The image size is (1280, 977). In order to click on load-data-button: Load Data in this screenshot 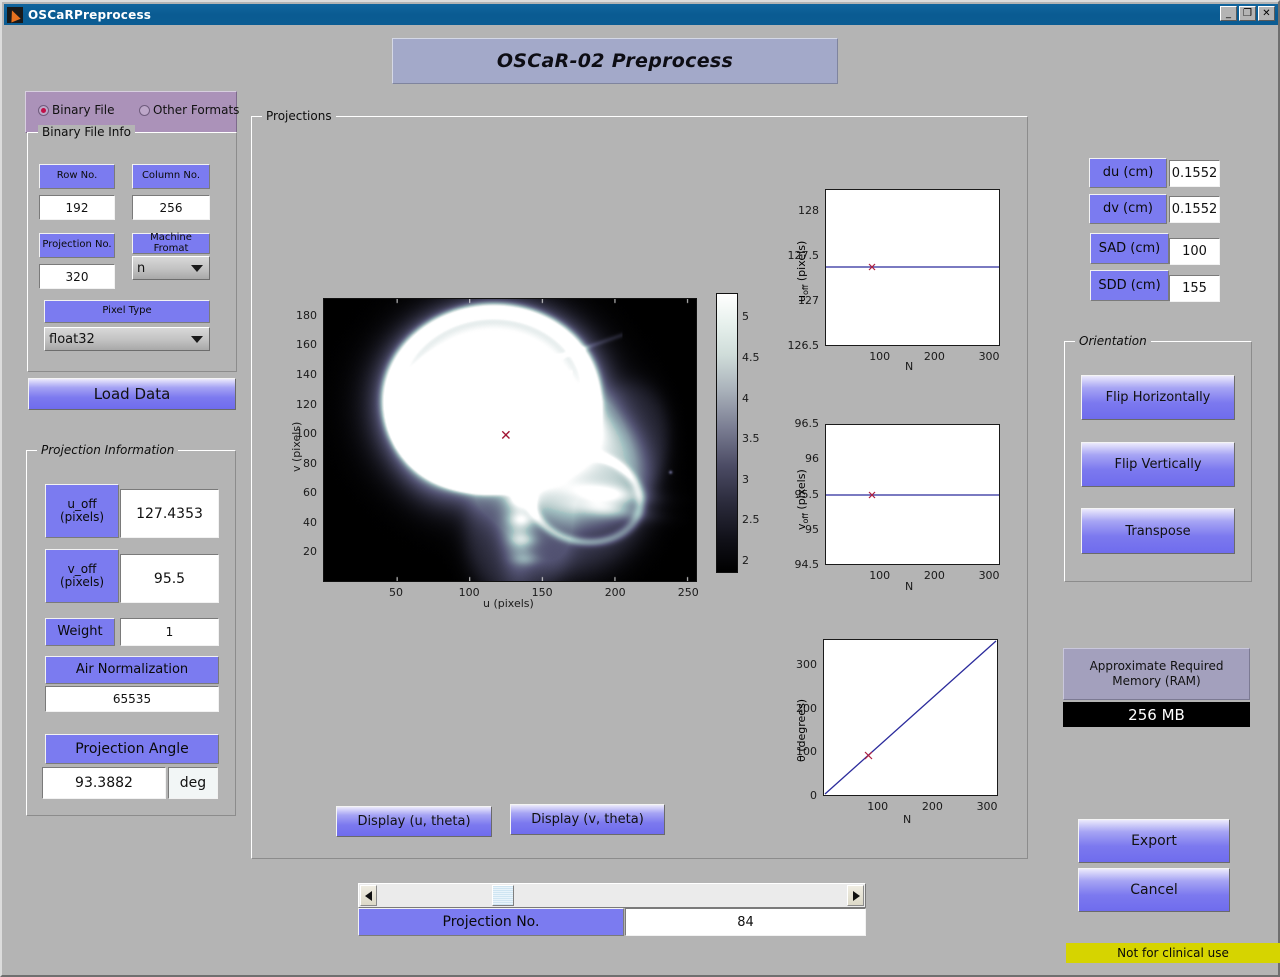, I will do `click(132, 394)`.